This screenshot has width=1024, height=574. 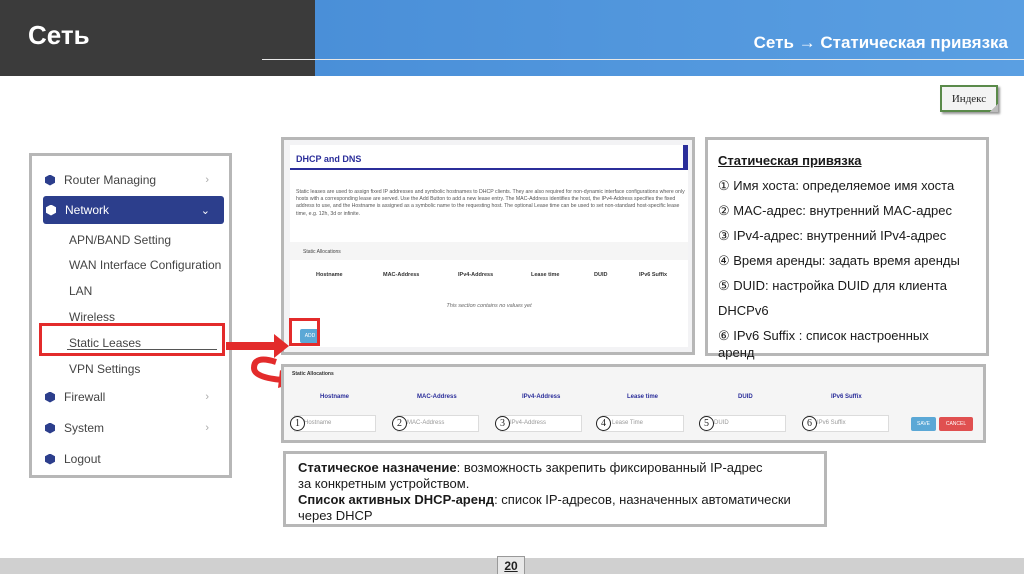 I want to click on header-divider, so click(x=643, y=59).